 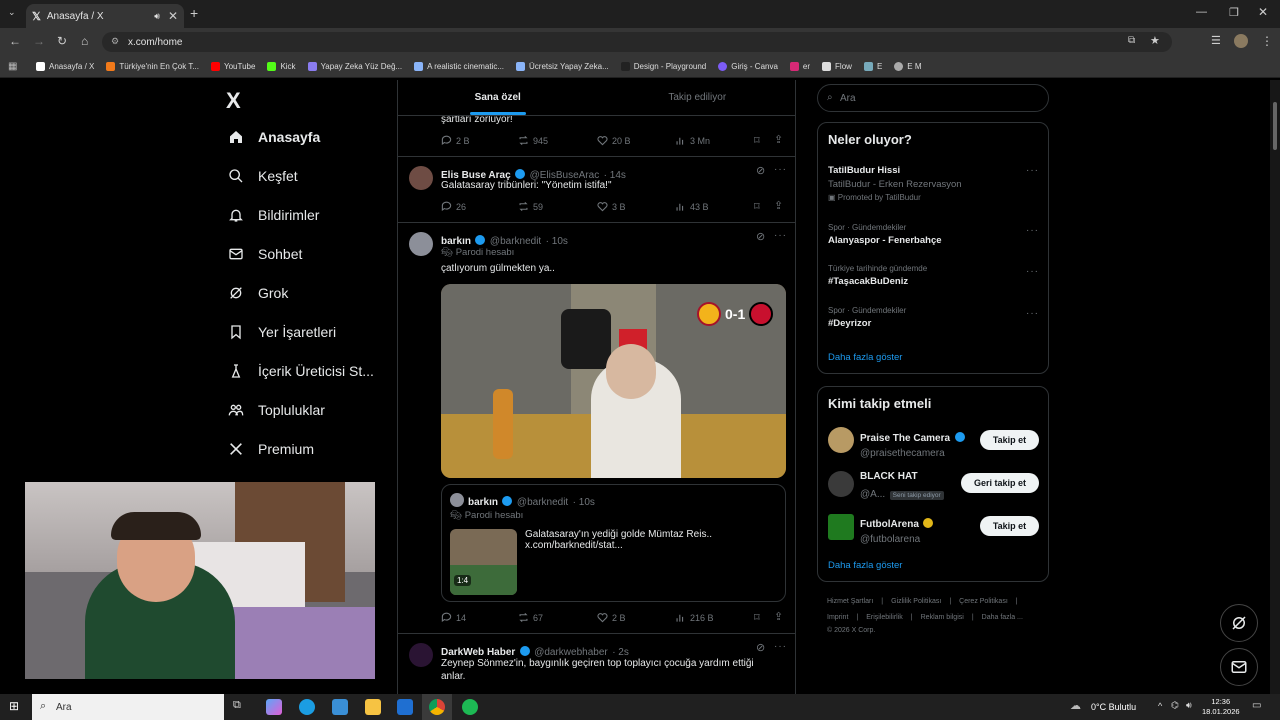 I want to click on sidebar-item-communities: Topluluklar, so click(x=276, y=410).